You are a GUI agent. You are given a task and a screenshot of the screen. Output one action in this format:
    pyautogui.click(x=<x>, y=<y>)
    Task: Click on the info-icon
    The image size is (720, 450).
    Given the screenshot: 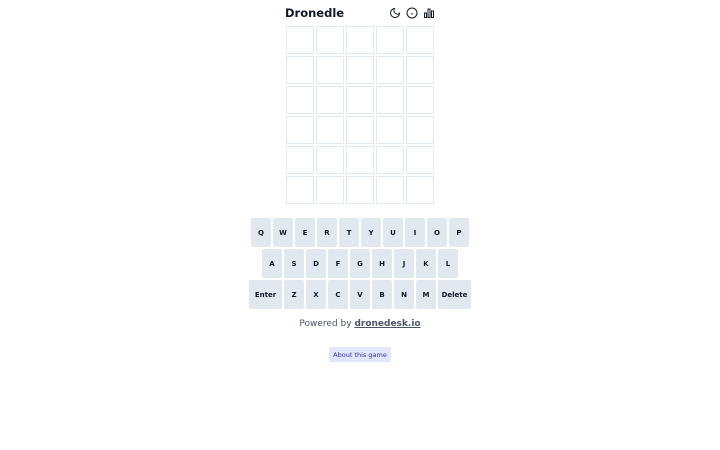 What is the action you would take?
    pyautogui.click(x=411, y=13)
    